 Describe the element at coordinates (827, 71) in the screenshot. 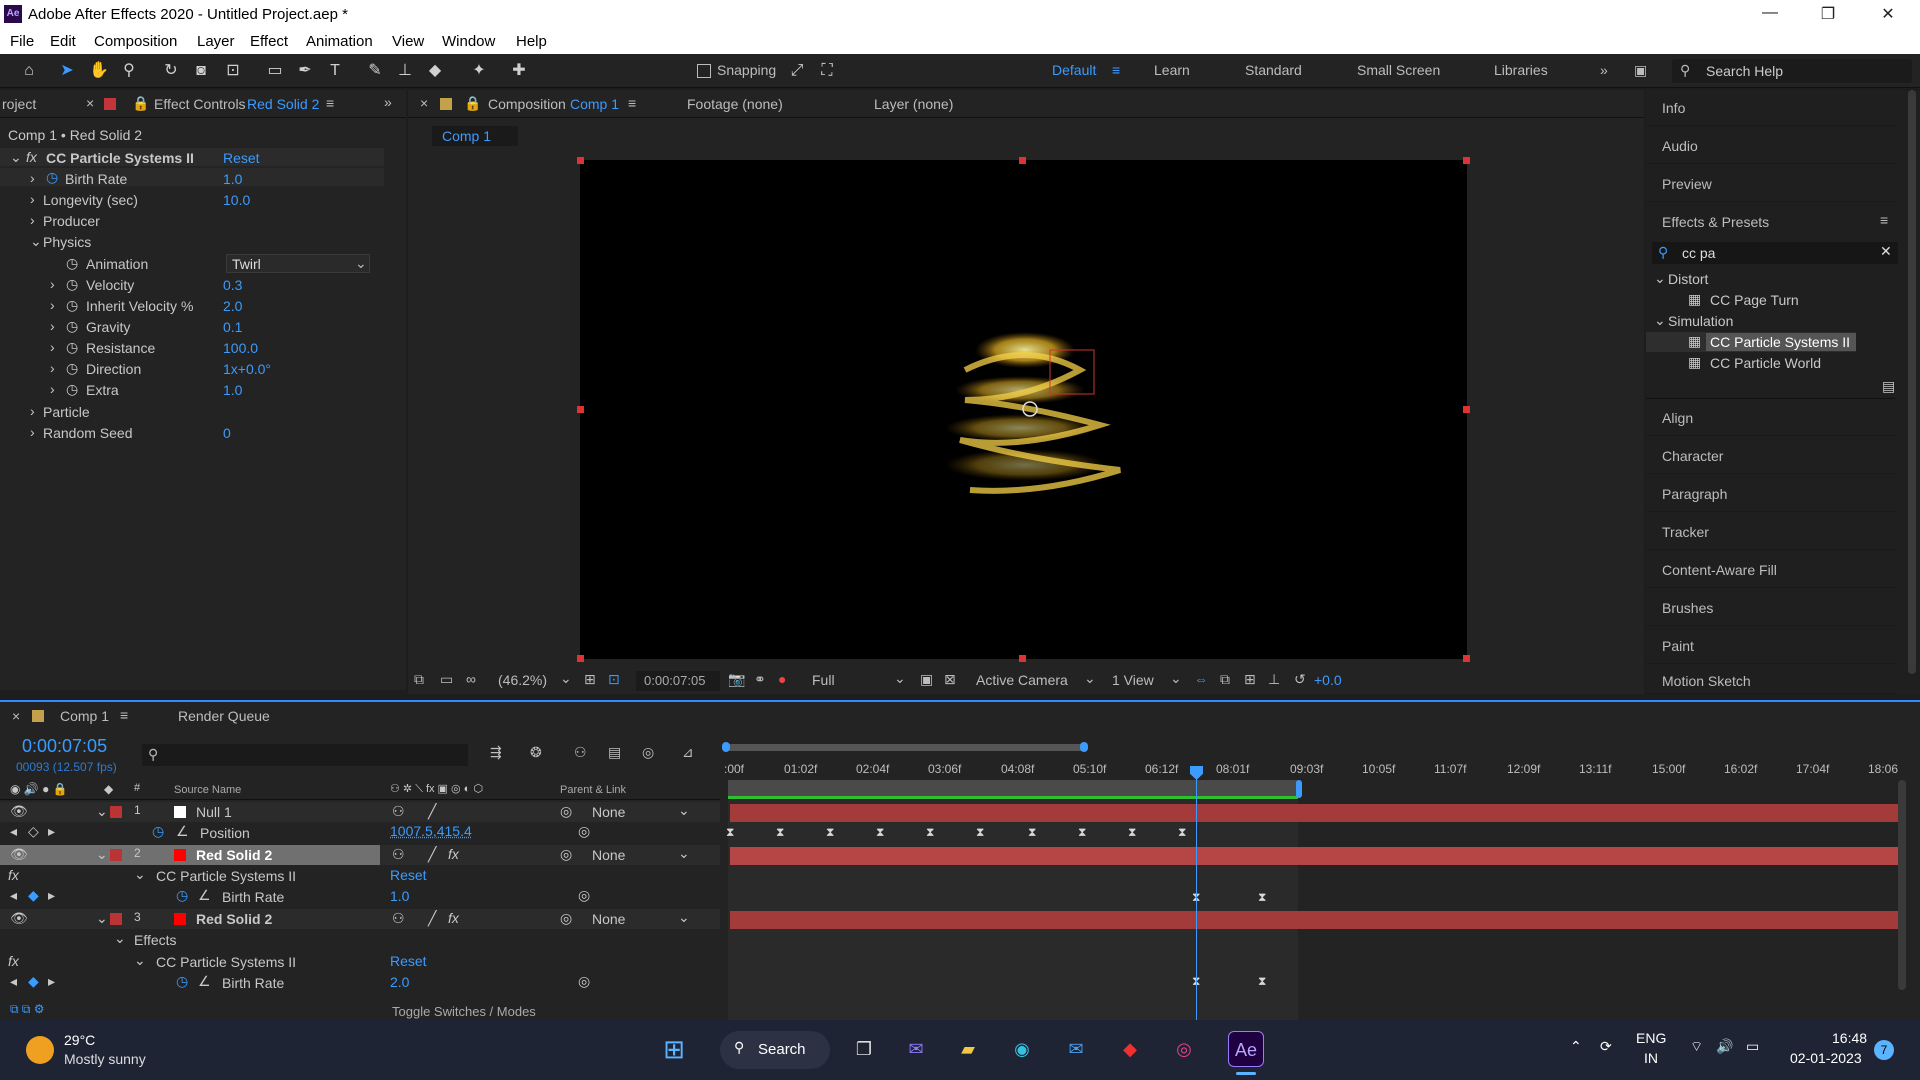

I see `snap-target-icon: ⛶` at that location.